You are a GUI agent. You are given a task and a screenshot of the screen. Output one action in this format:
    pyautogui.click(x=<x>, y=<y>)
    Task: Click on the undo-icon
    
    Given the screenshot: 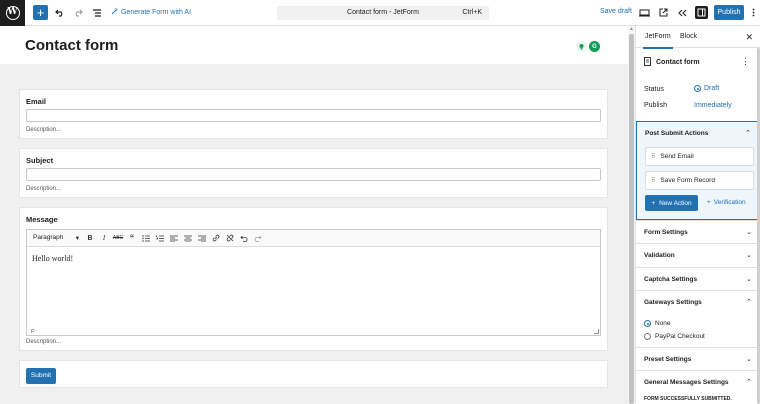 What is the action you would take?
    pyautogui.click(x=59, y=12)
    